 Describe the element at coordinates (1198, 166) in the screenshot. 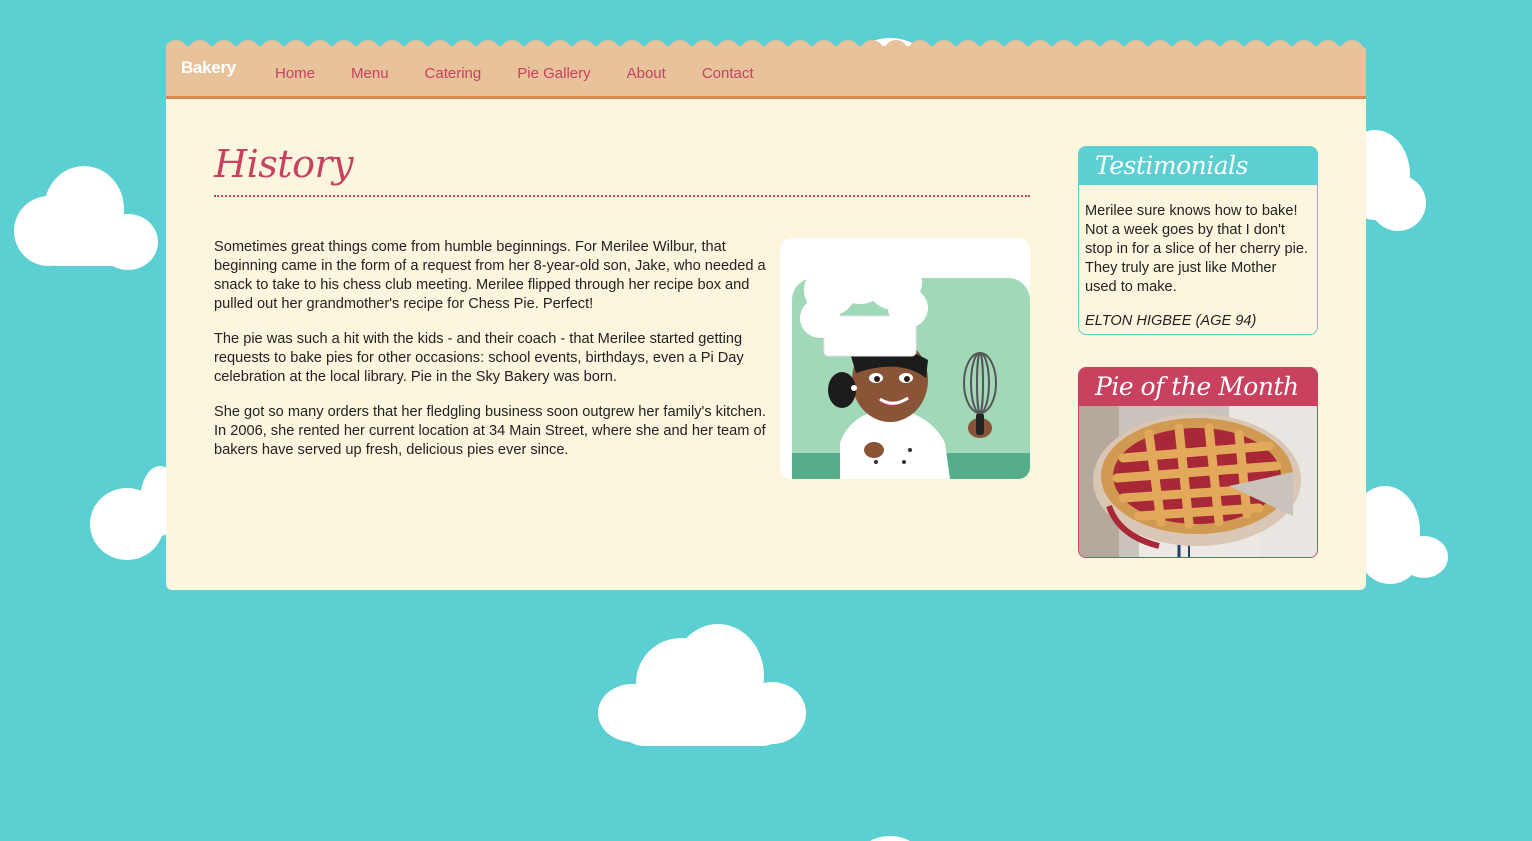

I see `testimonials-title: Testimonials` at that location.